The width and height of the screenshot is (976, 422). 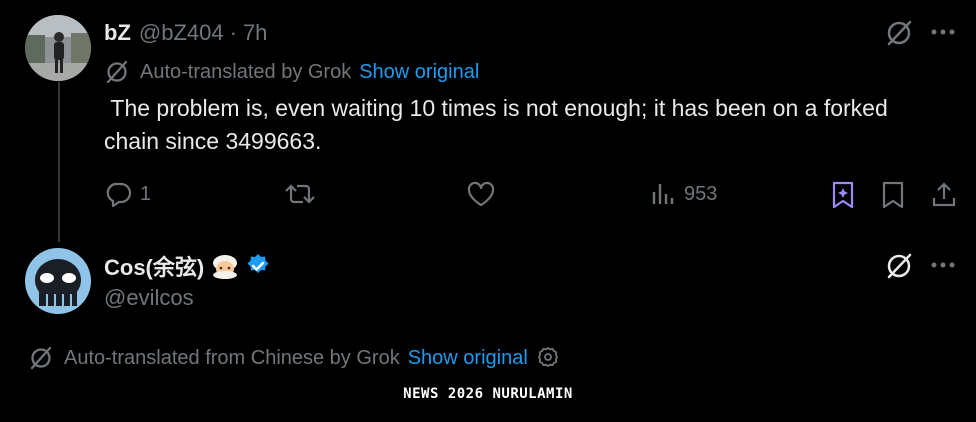 I want to click on tweet-header: Cos(余弦), so click(x=188, y=266).